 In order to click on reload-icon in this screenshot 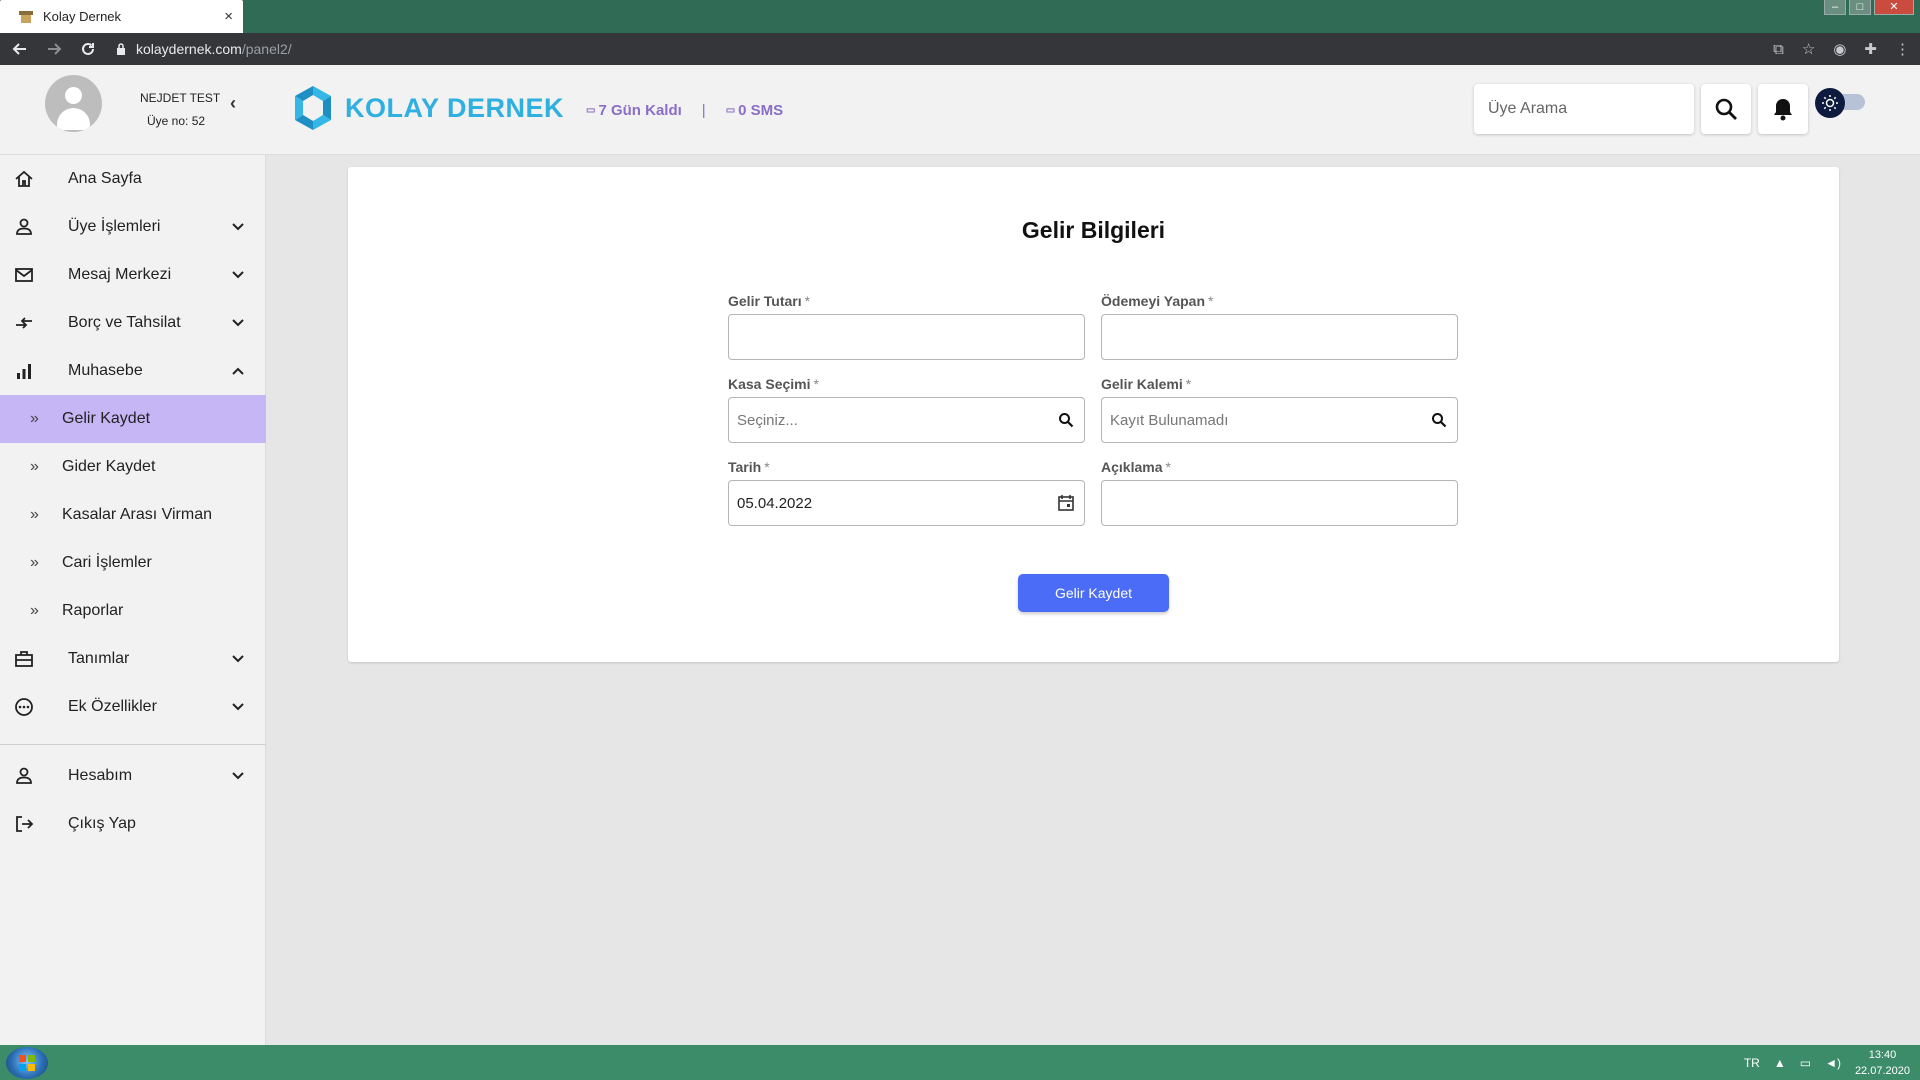, I will do `click(88, 49)`.